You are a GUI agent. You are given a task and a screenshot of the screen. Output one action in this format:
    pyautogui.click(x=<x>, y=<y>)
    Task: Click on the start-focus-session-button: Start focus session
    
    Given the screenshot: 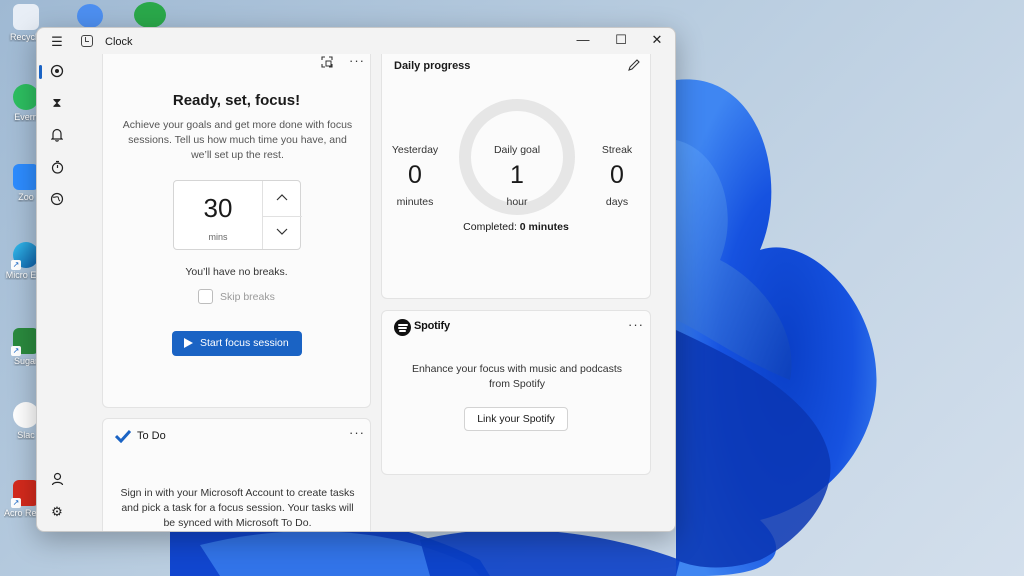 What is the action you would take?
    pyautogui.click(x=237, y=343)
    